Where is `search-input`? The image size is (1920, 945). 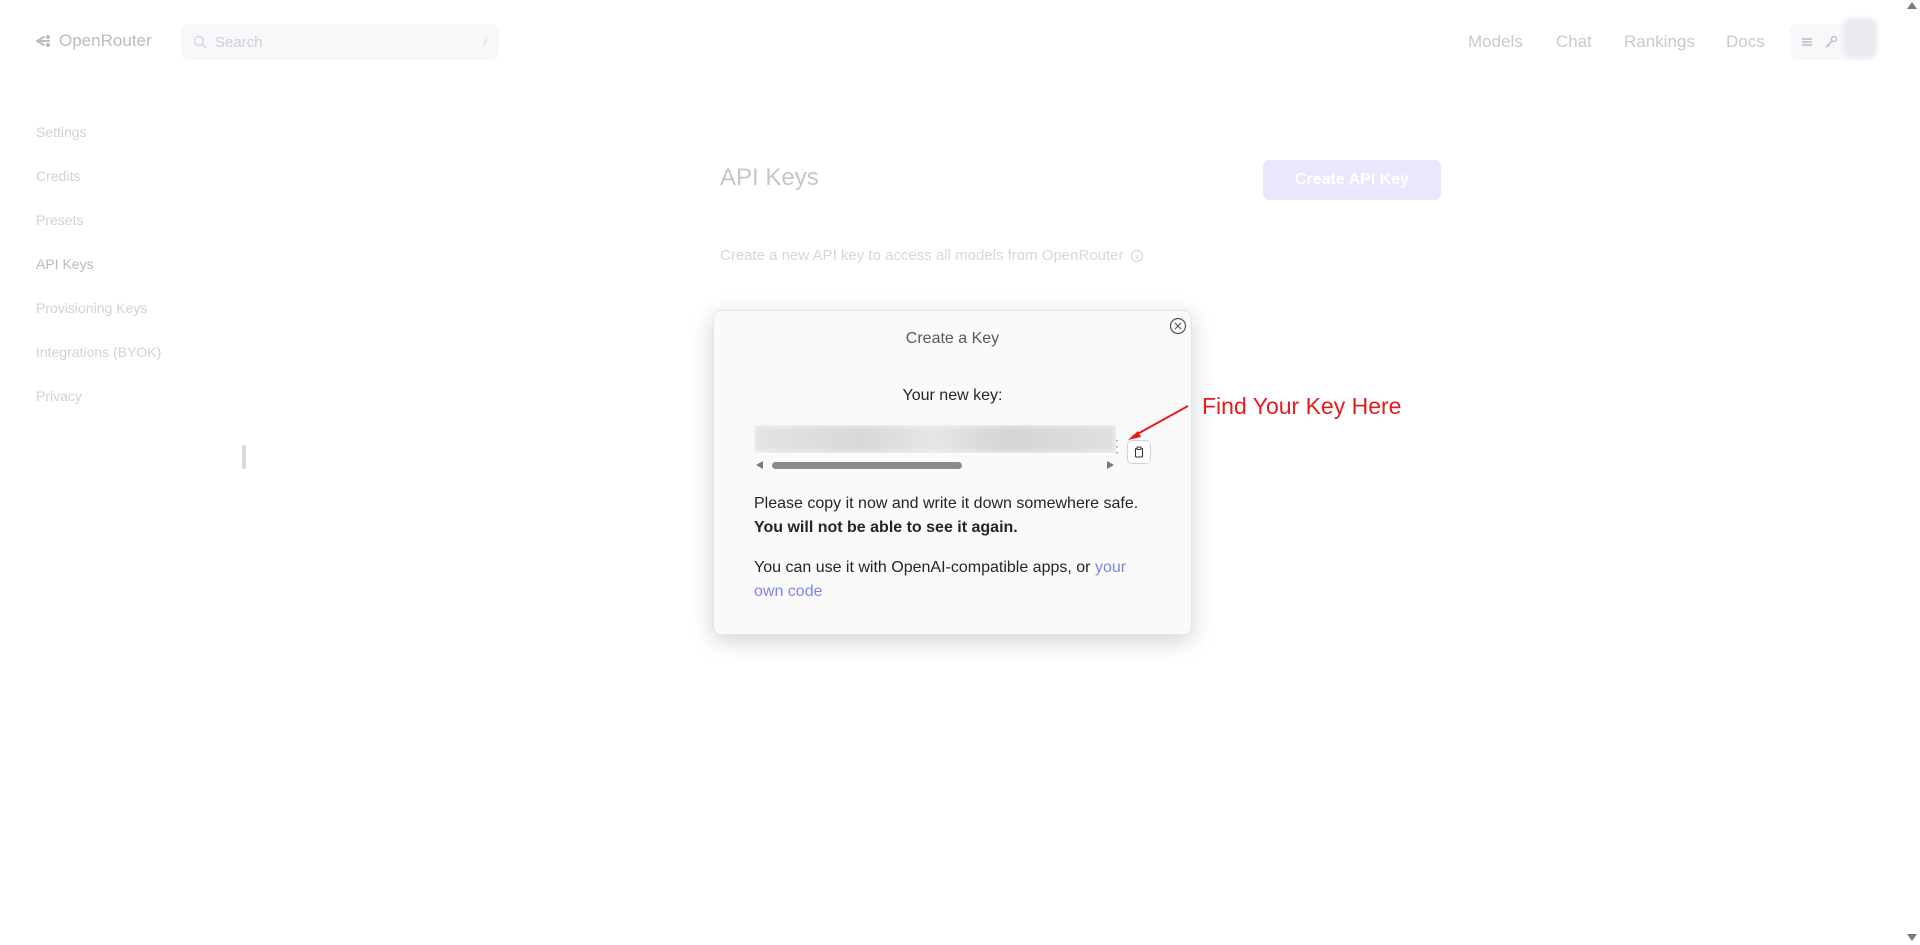
search-input is located at coordinates (345, 42).